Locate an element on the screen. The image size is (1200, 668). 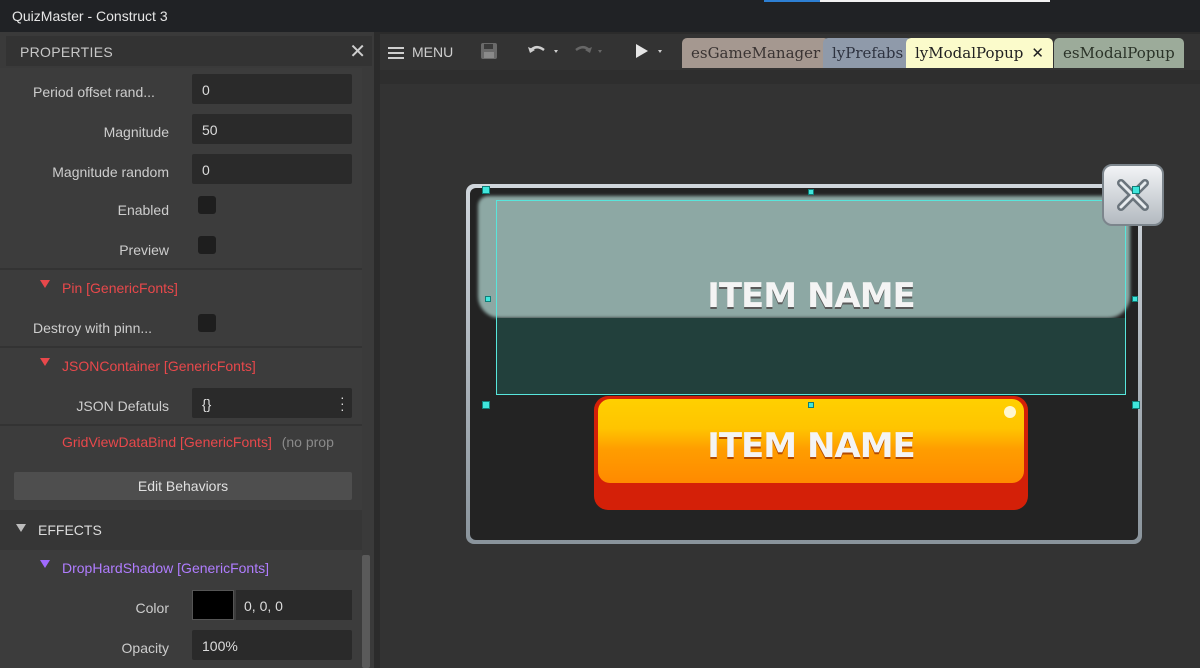
close-x-icon is located at coordinates (1133, 195).